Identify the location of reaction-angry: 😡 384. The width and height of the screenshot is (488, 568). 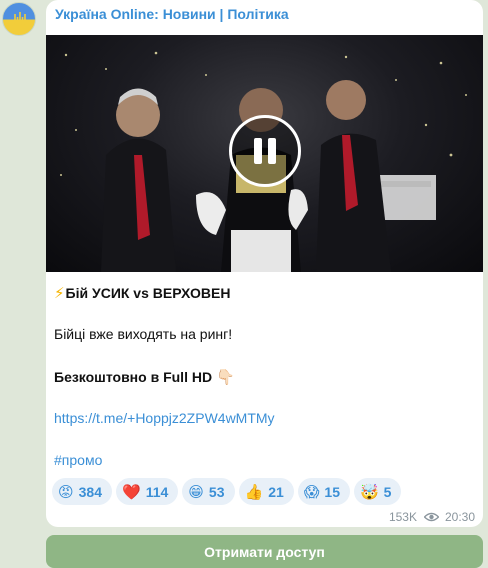
(82, 491).